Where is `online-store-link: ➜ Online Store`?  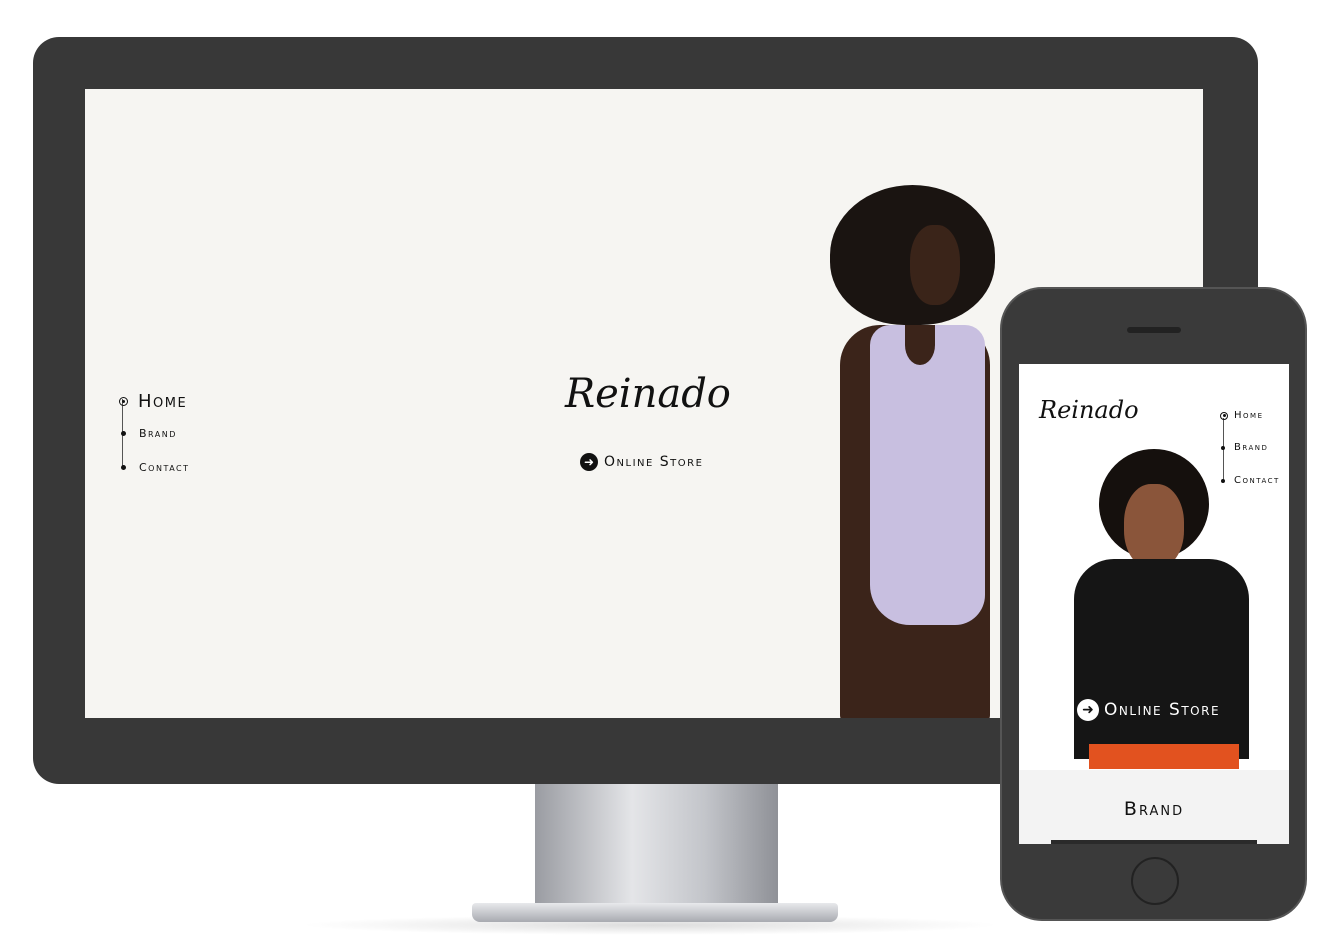 online-store-link: ➜ Online Store is located at coordinates (641, 462).